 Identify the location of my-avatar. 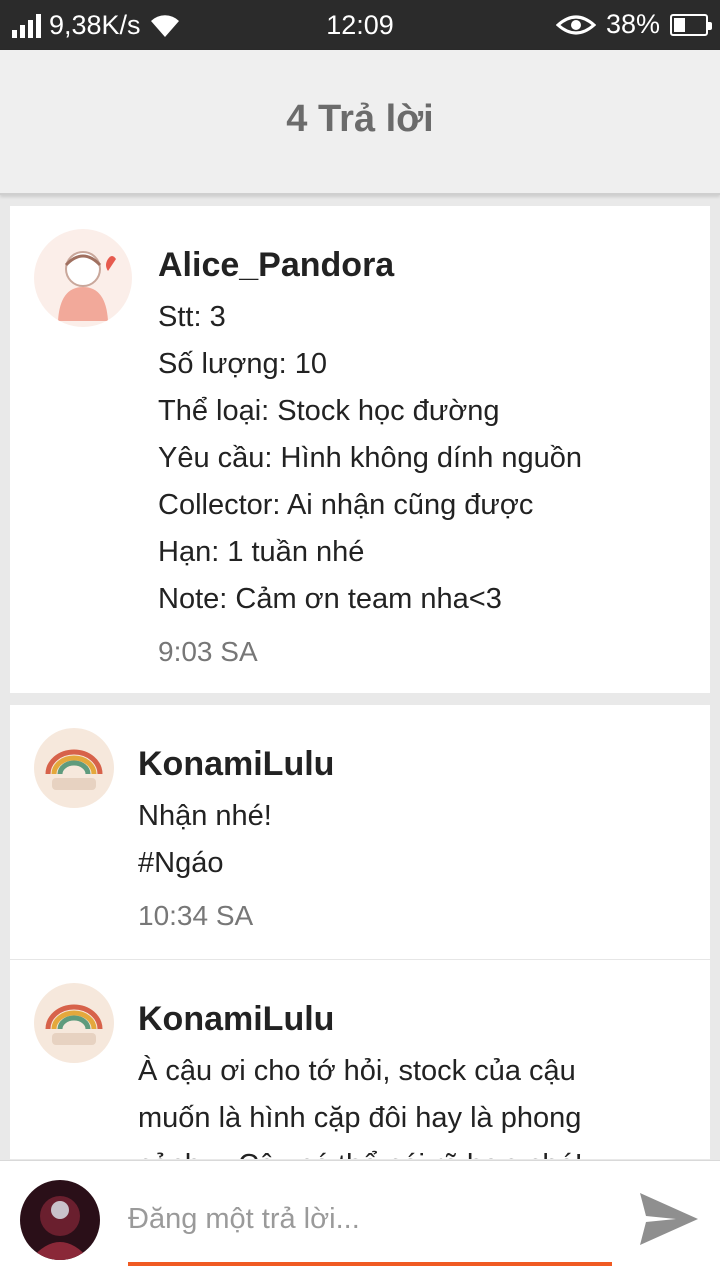
(60, 1220).